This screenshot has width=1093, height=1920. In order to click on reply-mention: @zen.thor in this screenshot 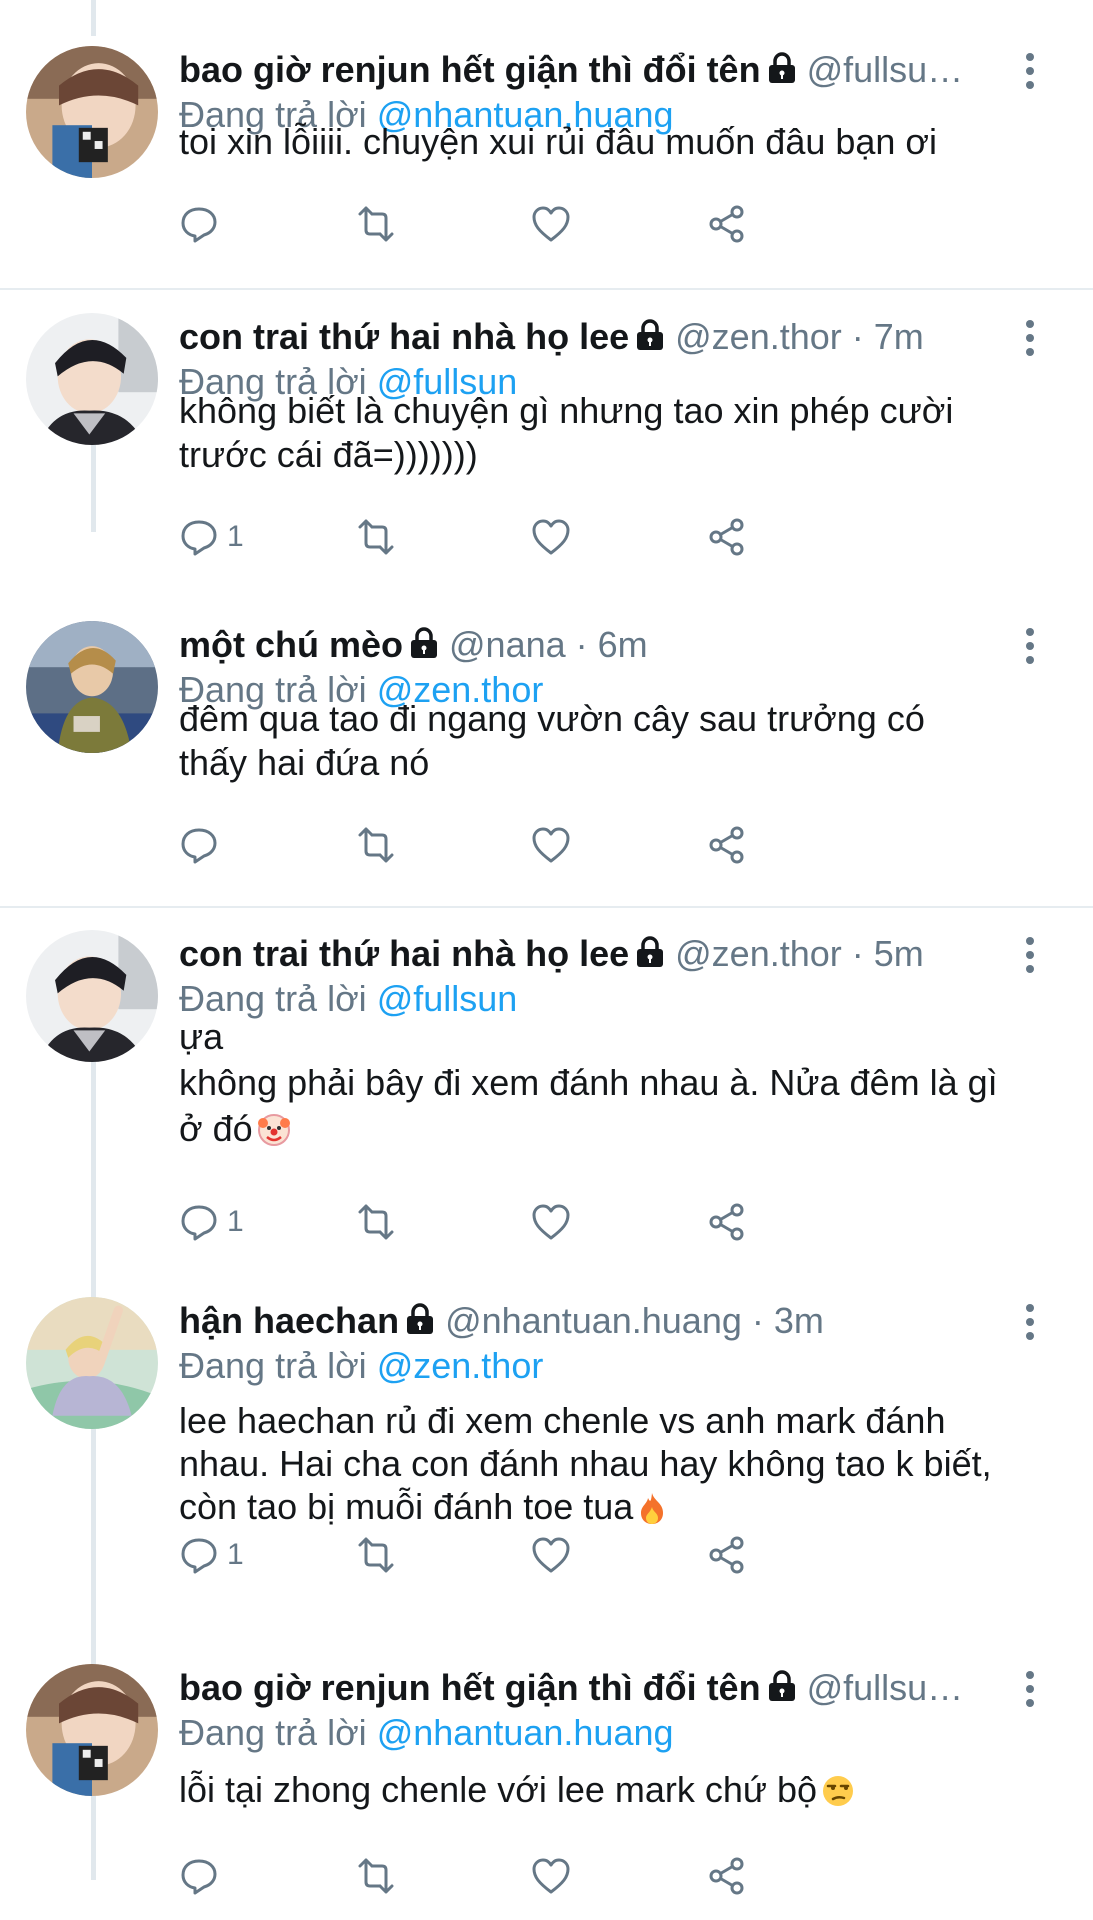, I will do `click(460, 1365)`.